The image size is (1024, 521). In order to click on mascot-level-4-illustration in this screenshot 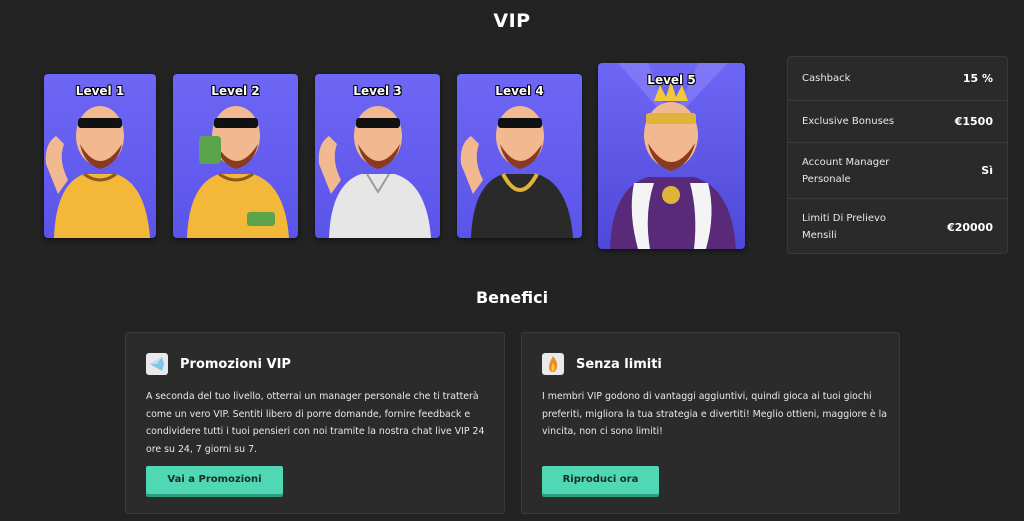, I will do `click(516, 172)`.